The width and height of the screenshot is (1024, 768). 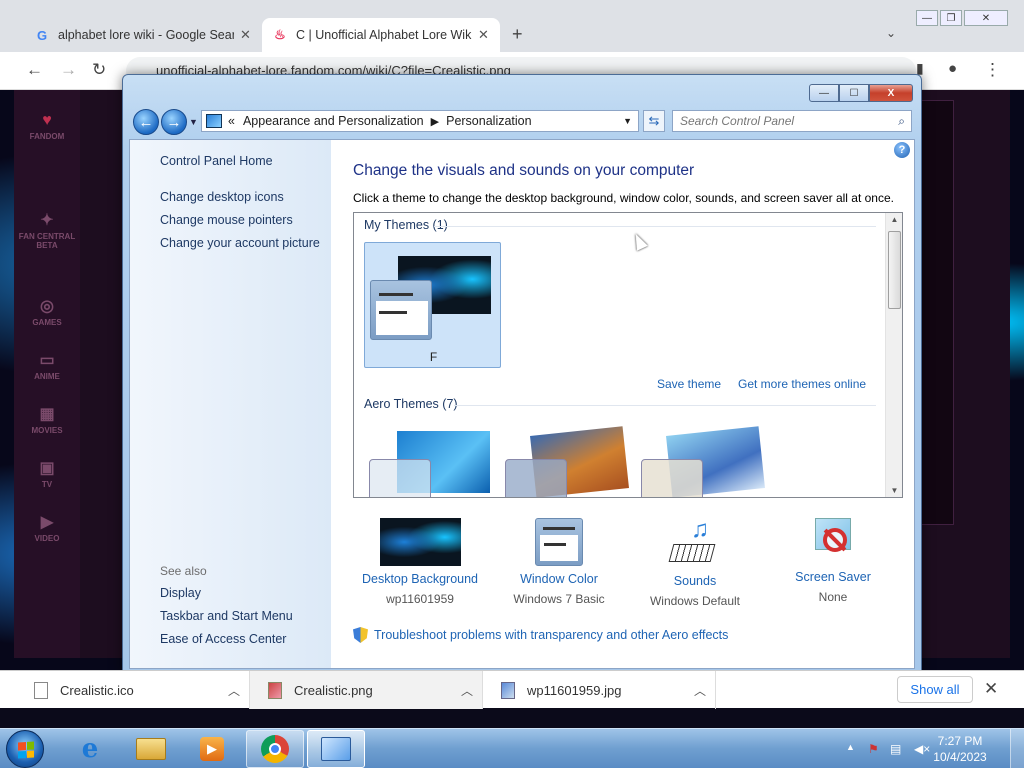 I want to click on tv-icon: ▣, so click(x=47, y=468).